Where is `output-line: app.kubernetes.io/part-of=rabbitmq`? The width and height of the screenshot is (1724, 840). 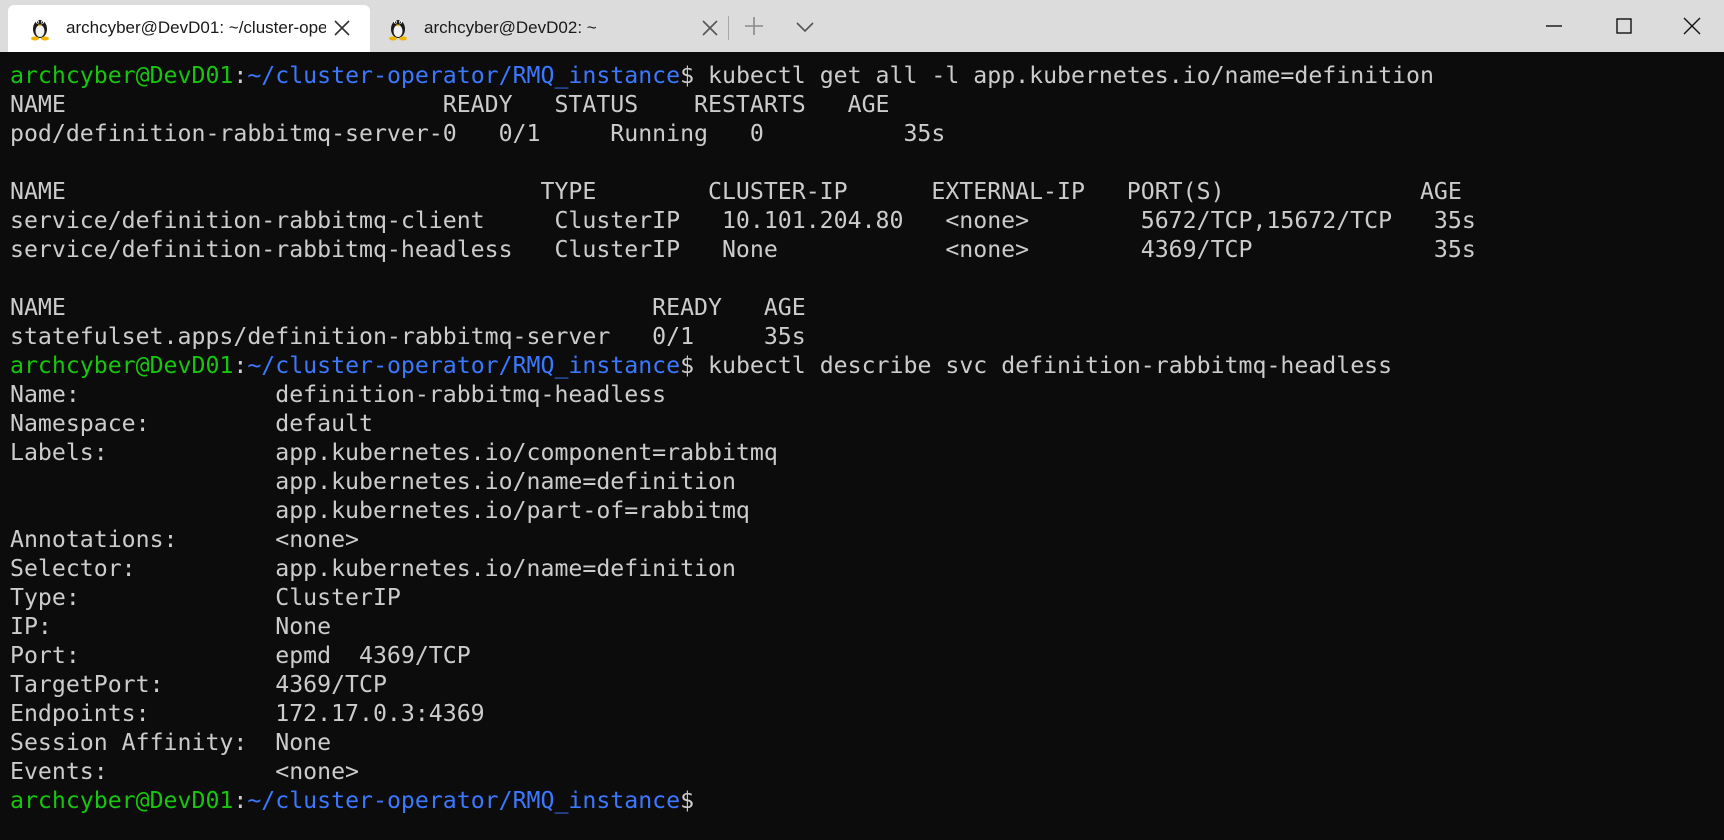
output-line: app.kubernetes.io/part-of=rabbitmq is located at coordinates (380, 510).